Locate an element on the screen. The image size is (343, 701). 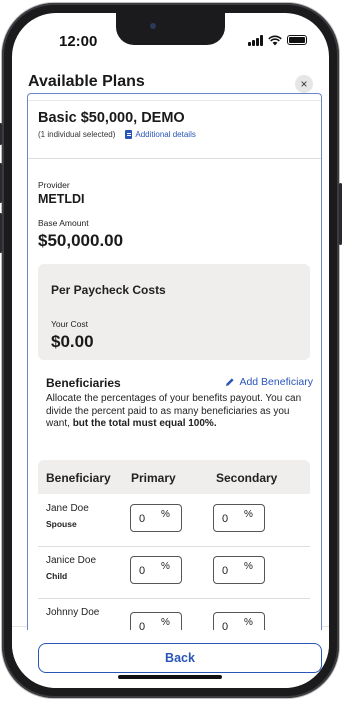
card-top-divider is located at coordinates (174, 97).